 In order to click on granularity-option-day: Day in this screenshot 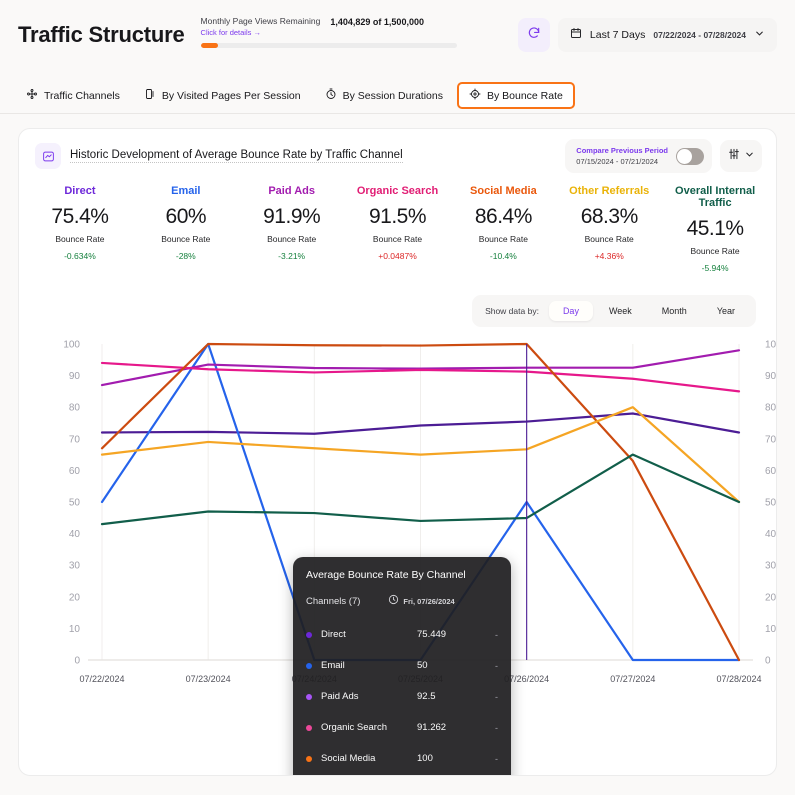, I will do `click(570, 311)`.